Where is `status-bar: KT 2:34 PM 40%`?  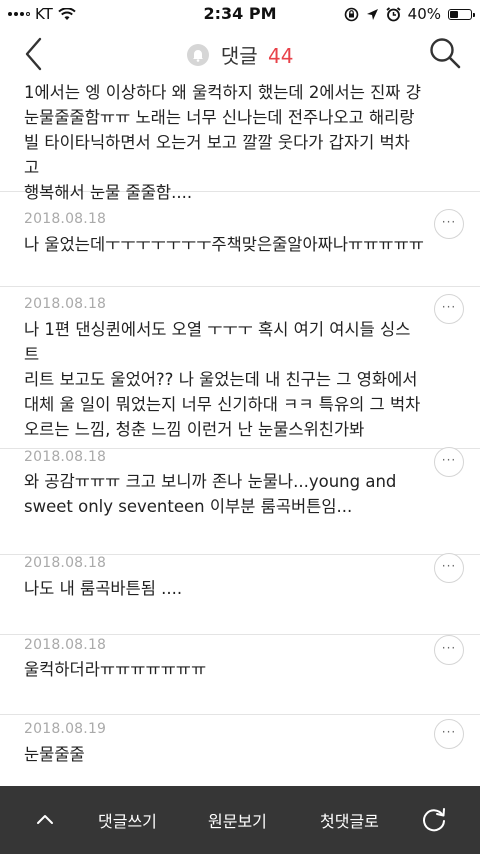
status-bar: KT 2:34 PM 40% is located at coordinates (240, 14).